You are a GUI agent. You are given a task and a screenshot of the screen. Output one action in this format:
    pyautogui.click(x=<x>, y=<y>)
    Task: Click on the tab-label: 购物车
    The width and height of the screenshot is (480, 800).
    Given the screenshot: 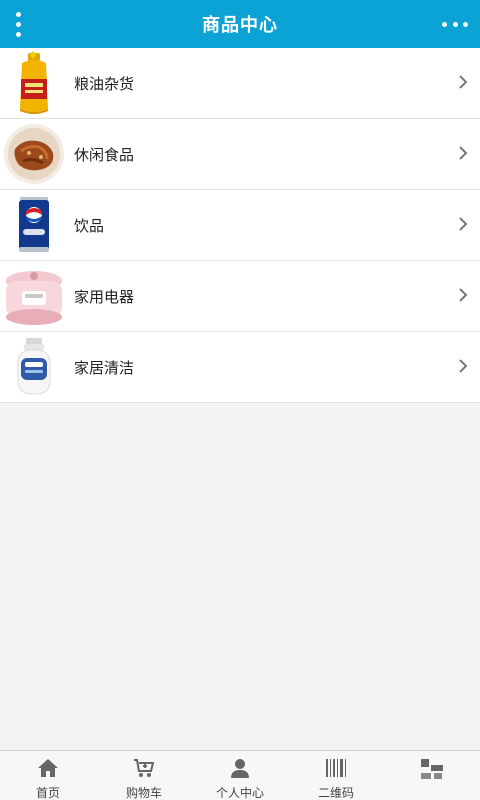 What is the action you would take?
    pyautogui.click(x=143, y=793)
    